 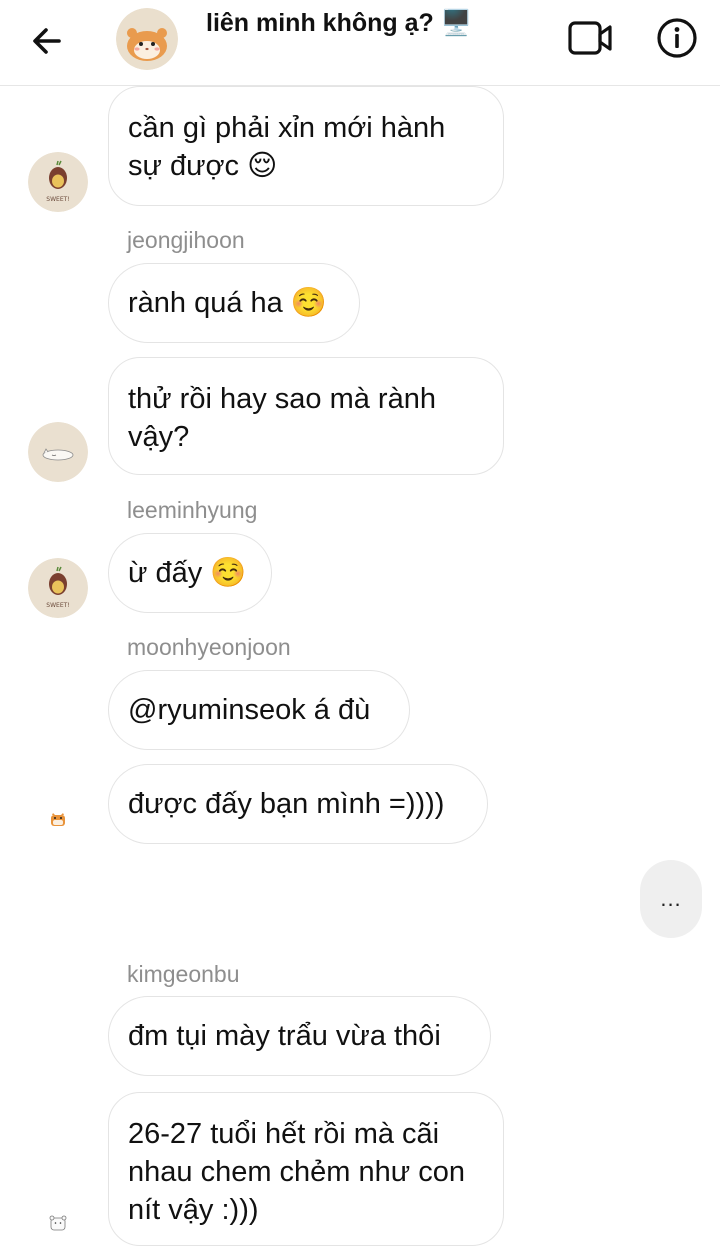 I want to click on back-button, so click(x=47, y=41).